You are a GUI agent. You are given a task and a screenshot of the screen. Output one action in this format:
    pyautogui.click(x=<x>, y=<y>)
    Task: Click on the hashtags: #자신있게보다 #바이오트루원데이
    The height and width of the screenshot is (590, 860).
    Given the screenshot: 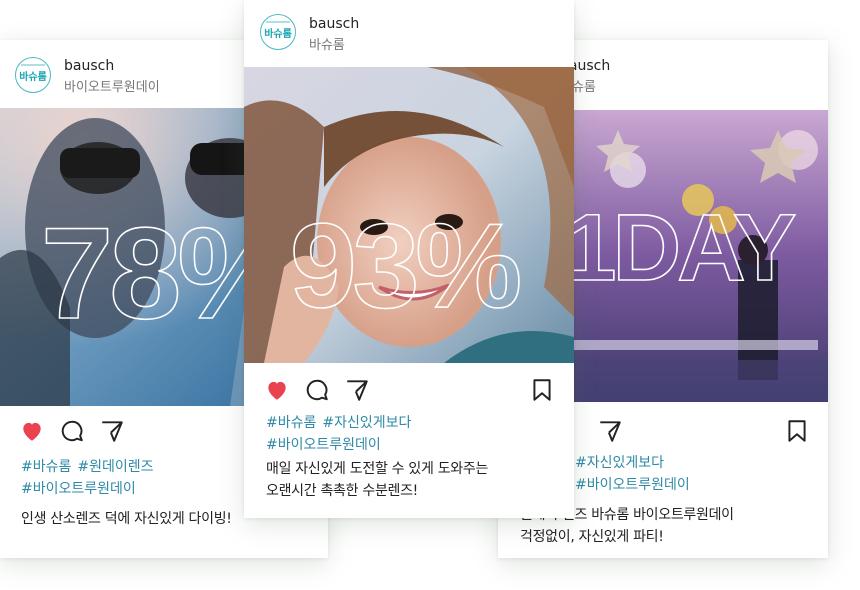 What is the action you would take?
    pyautogui.click(x=635, y=474)
    